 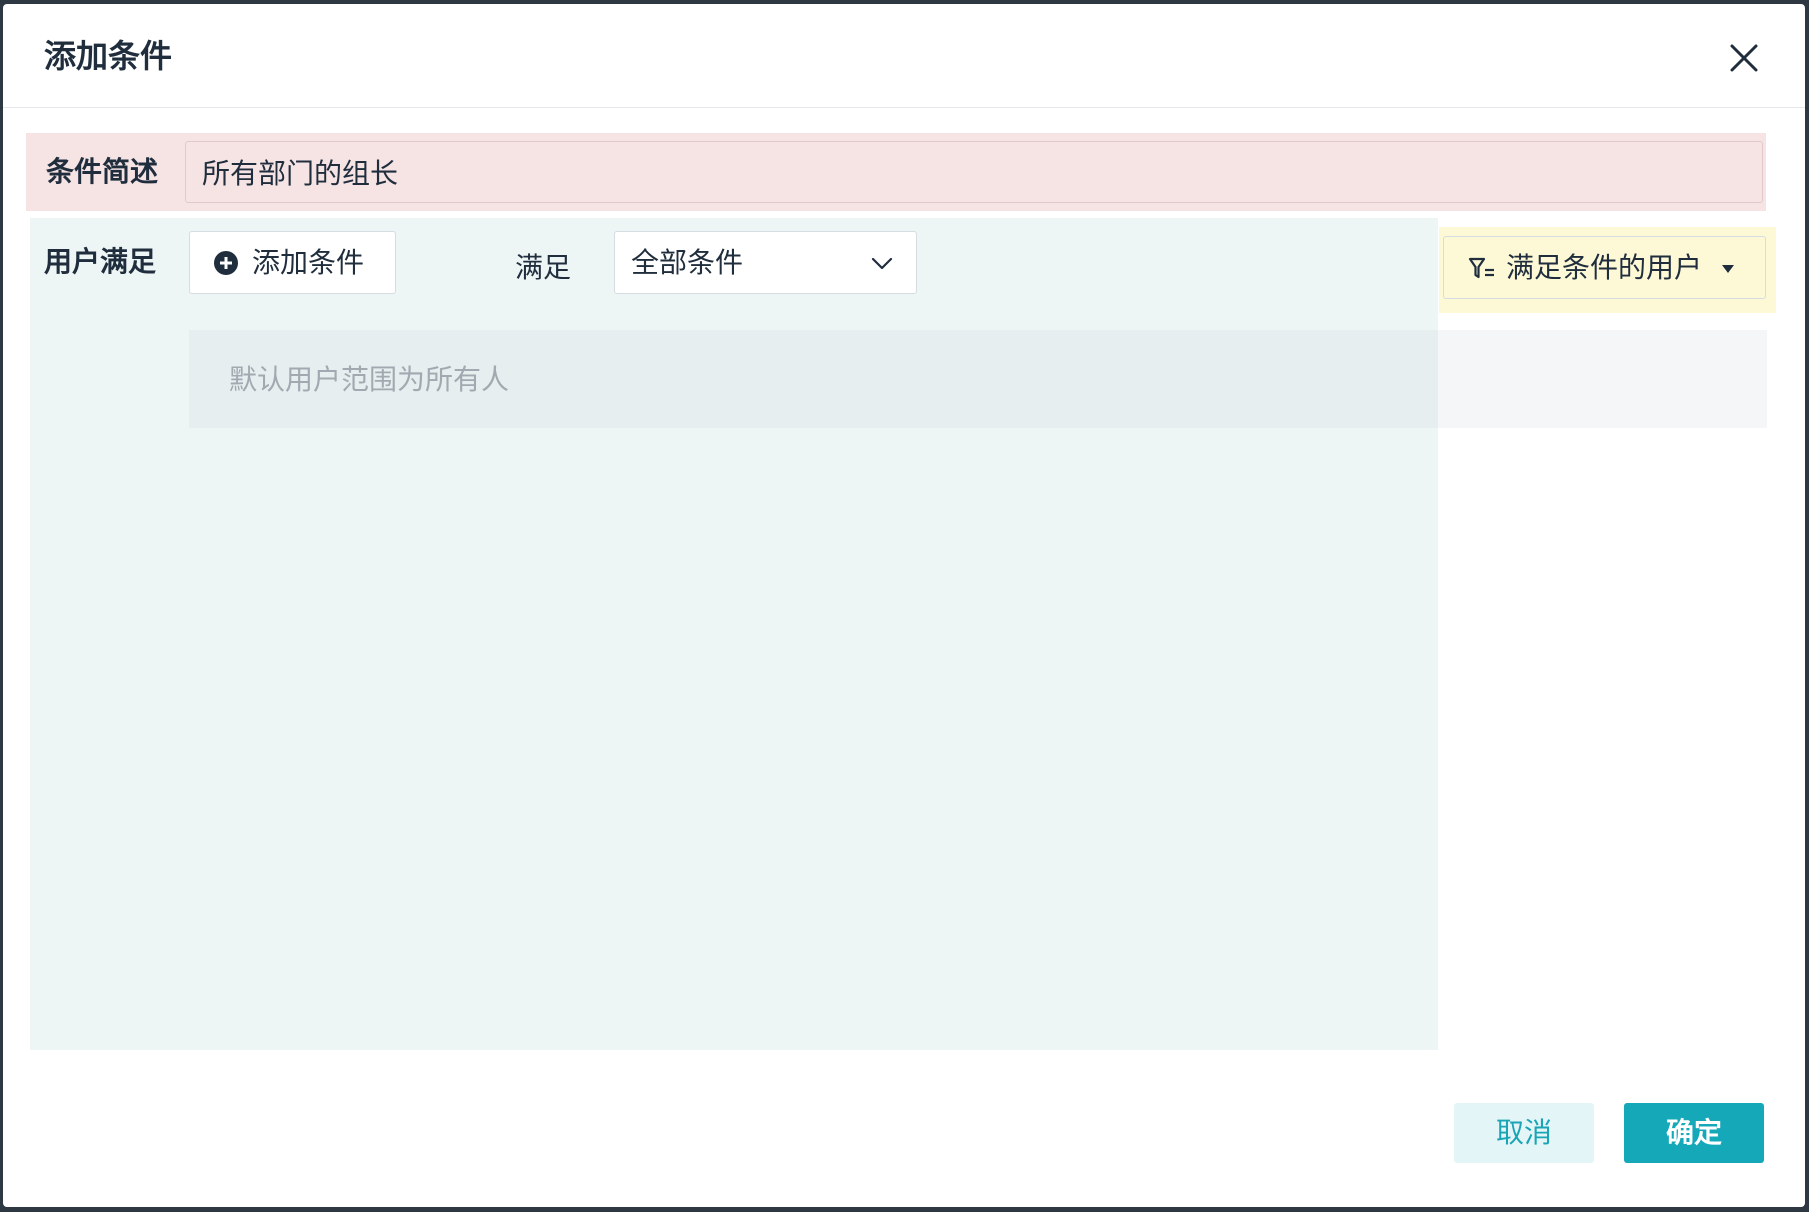 I want to click on description-input, so click(x=974, y=172).